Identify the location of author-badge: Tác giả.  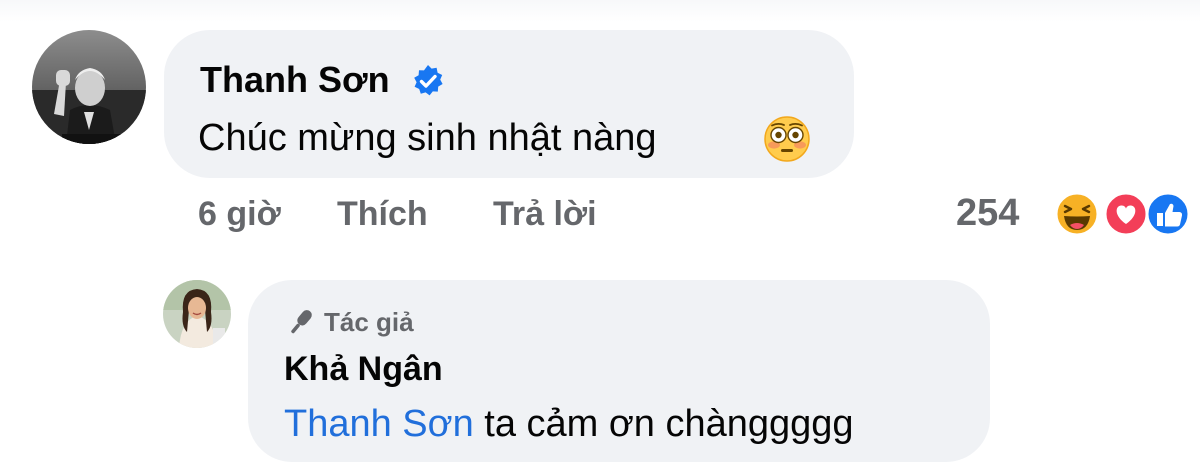
(350, 322).